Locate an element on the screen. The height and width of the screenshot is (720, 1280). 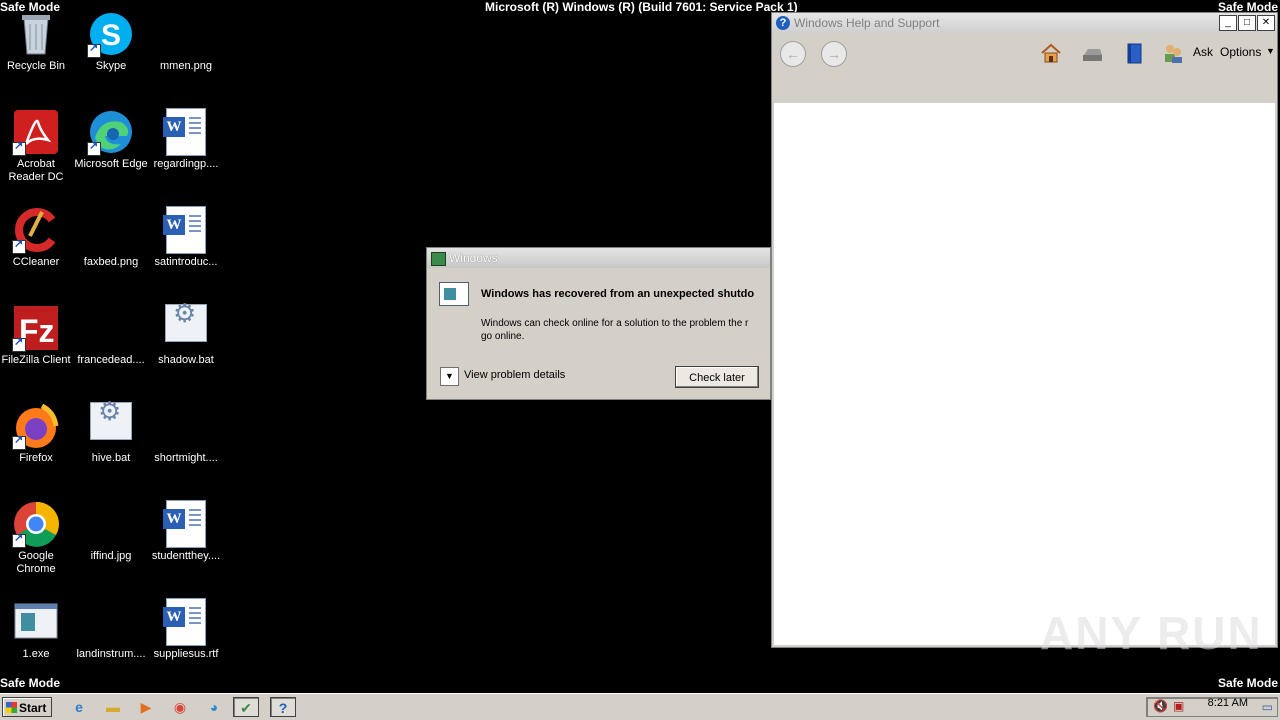
help-window-titlebar: ? Windows Help and Support _ □ ✕ is located at coordinates (1024, 23).